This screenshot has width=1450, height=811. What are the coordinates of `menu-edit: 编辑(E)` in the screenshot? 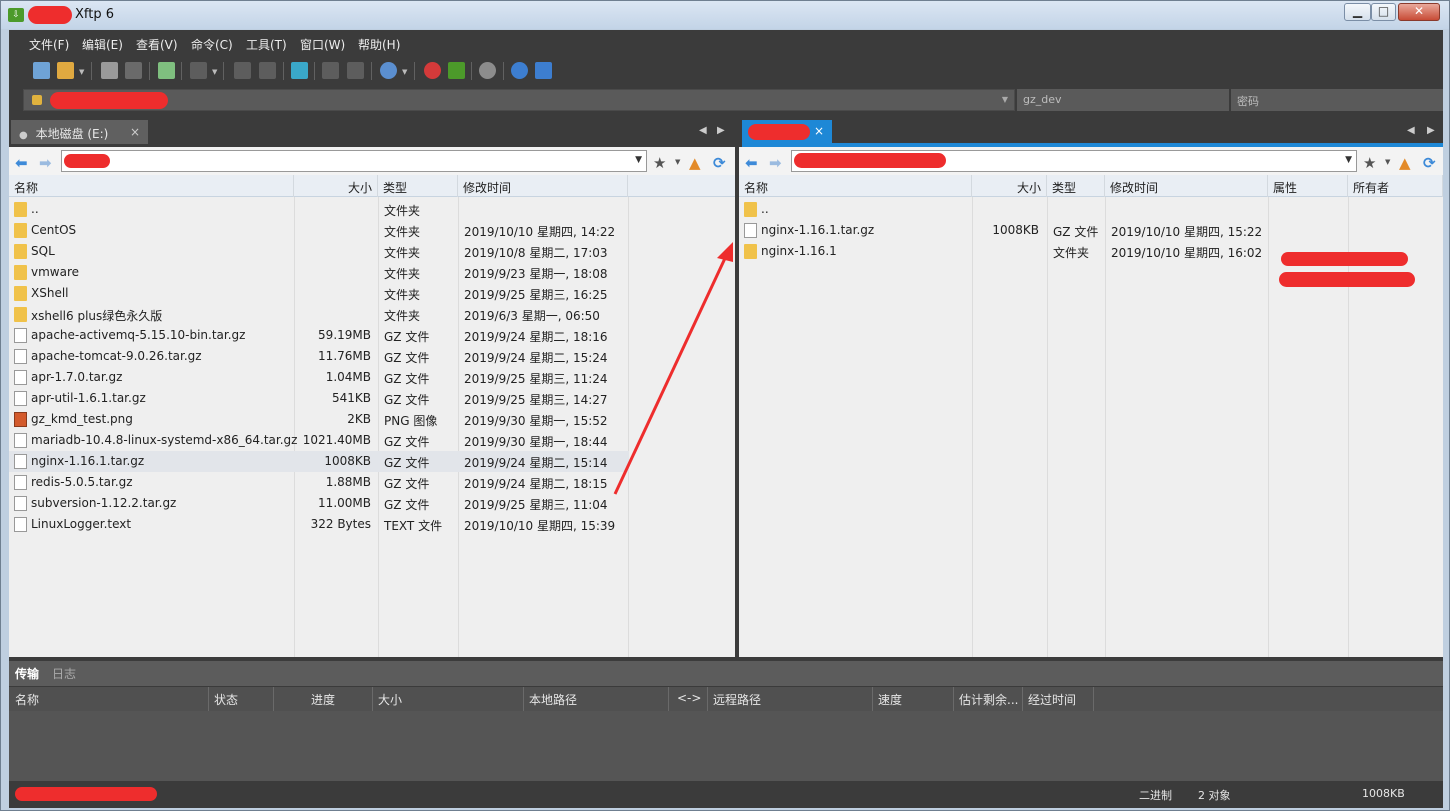 It's located at (102, 44).